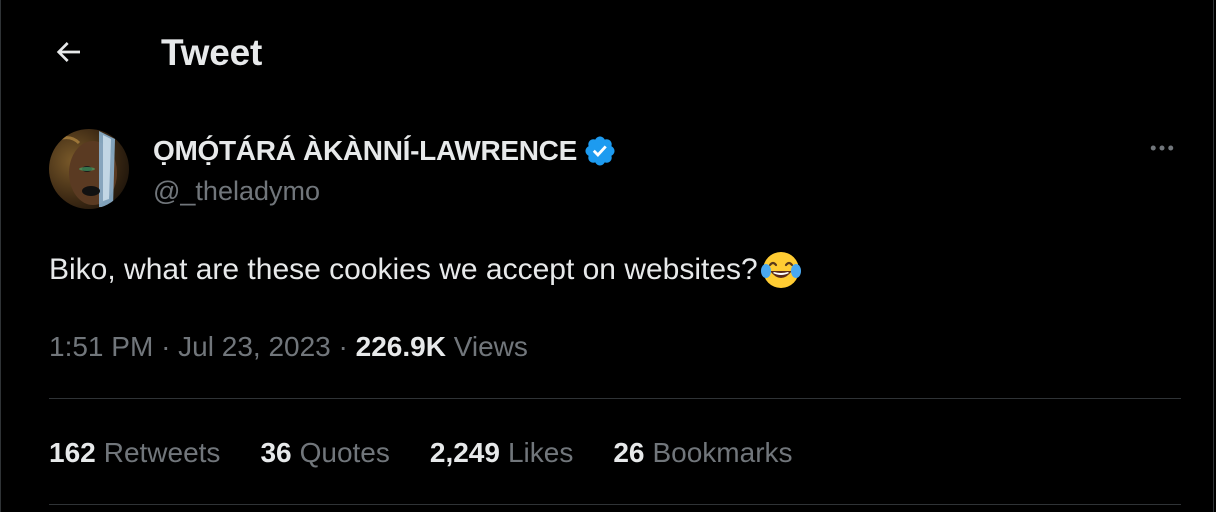 The image size is (1216, 512). What do you see at coordinates (276, 452) in the screenshot?
I see `quotes-count: 36` at bounding box center [276, 452].